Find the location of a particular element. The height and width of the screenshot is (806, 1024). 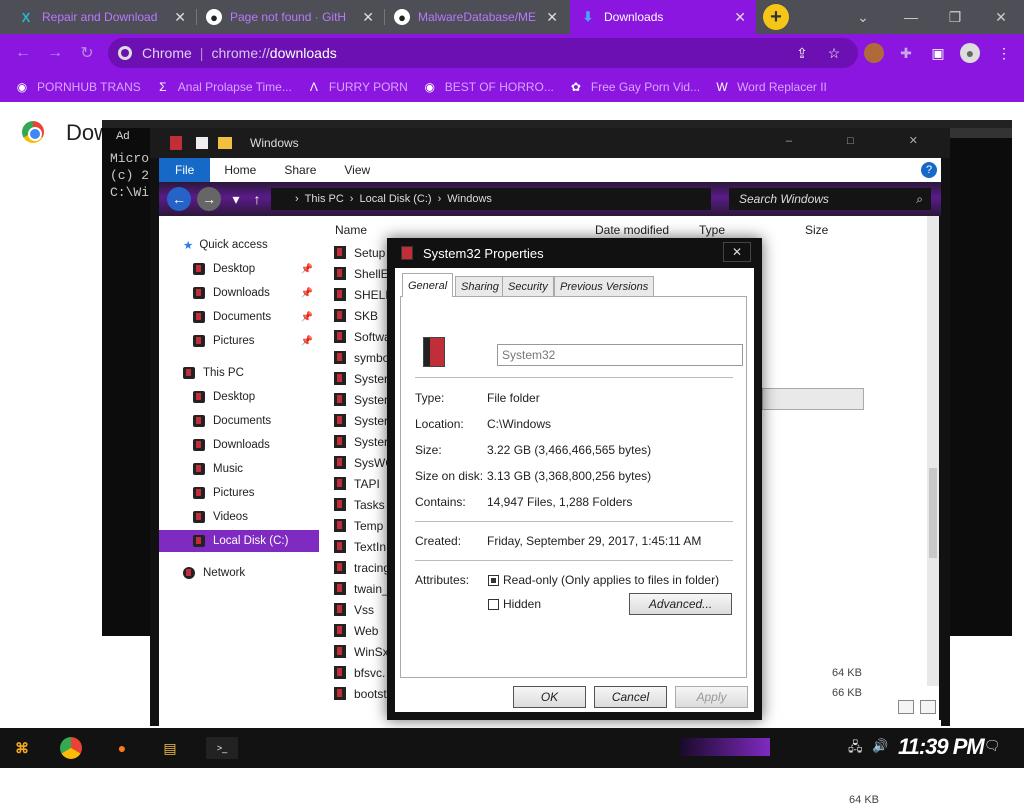

scrollbar-thumb is located at coordinates (933, 513).